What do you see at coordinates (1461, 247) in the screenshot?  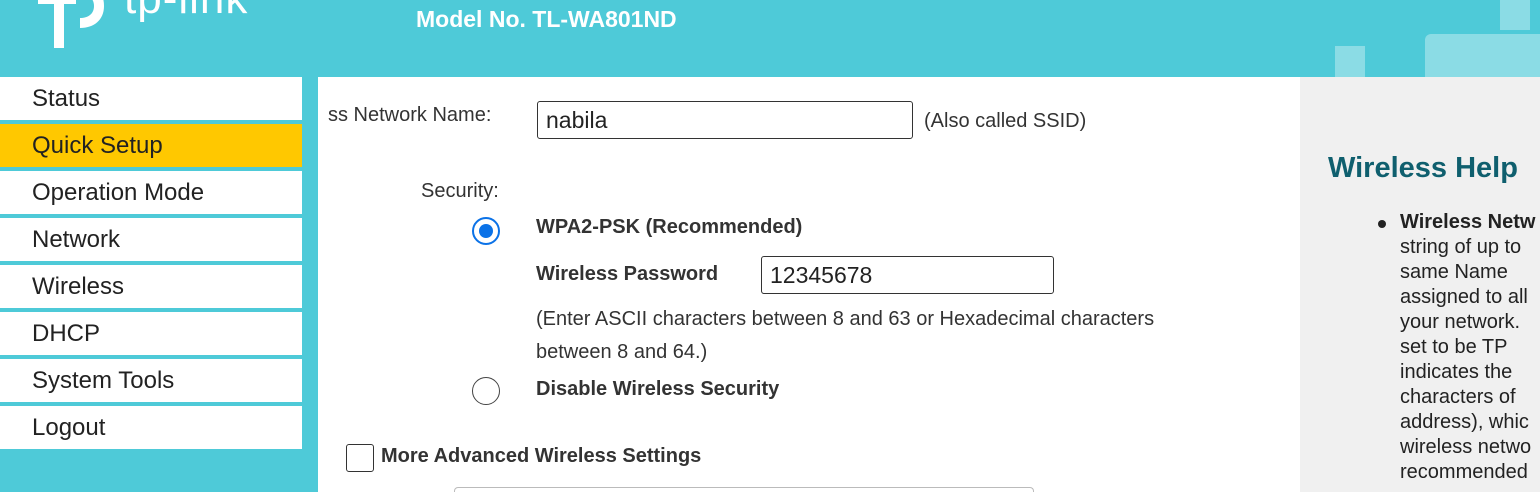 I see `help-text-line: string of up to` at bounding box center [1461, 247].